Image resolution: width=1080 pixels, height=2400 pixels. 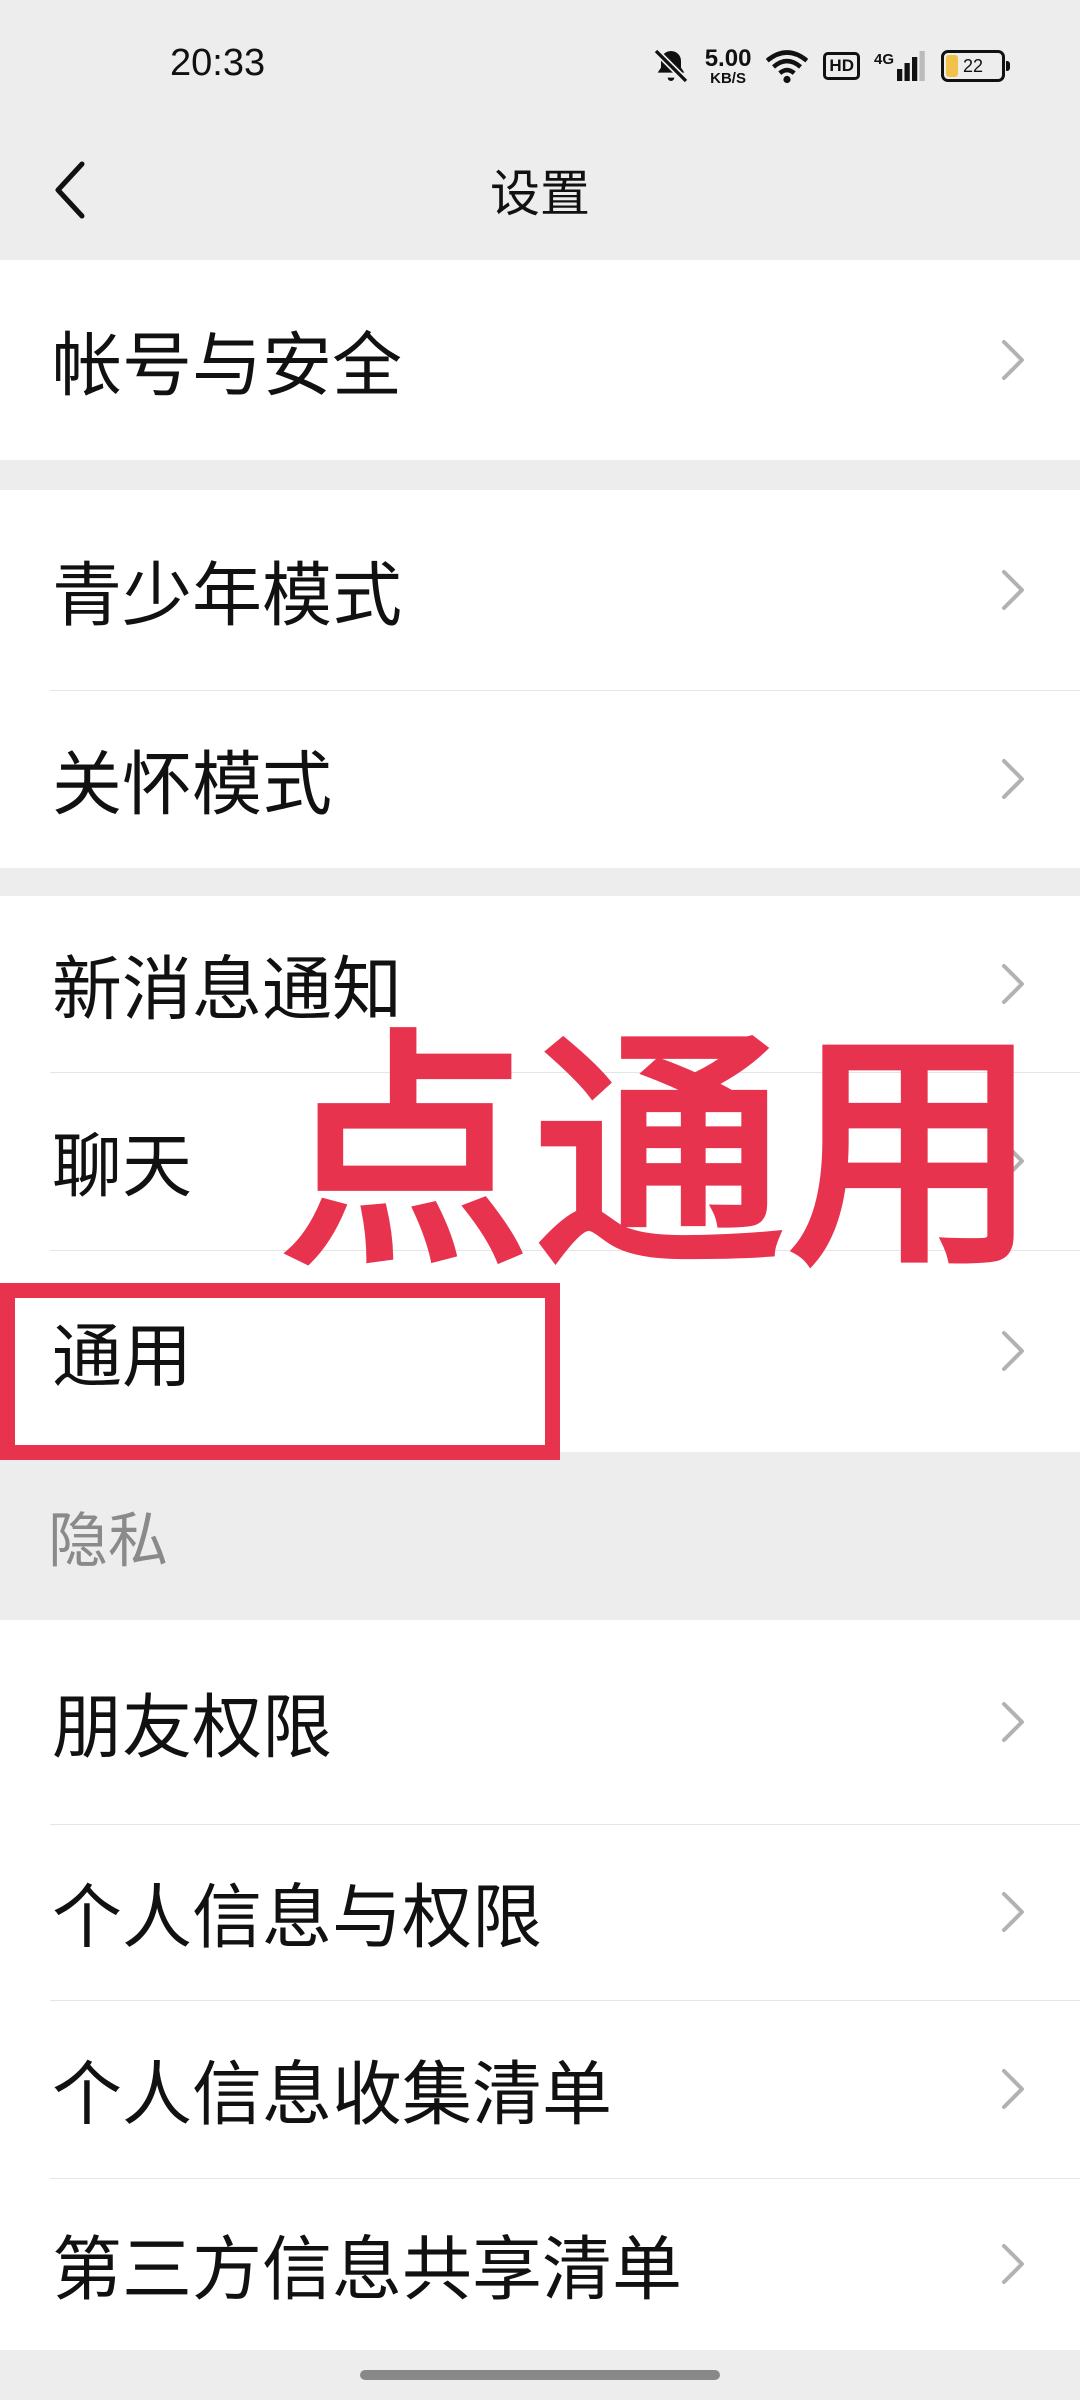 What do you see at coordinates (297, 1917) in the screenshot?
I see `settings-item-label: 个人信息与权限` at bounding box center [297, 1917].